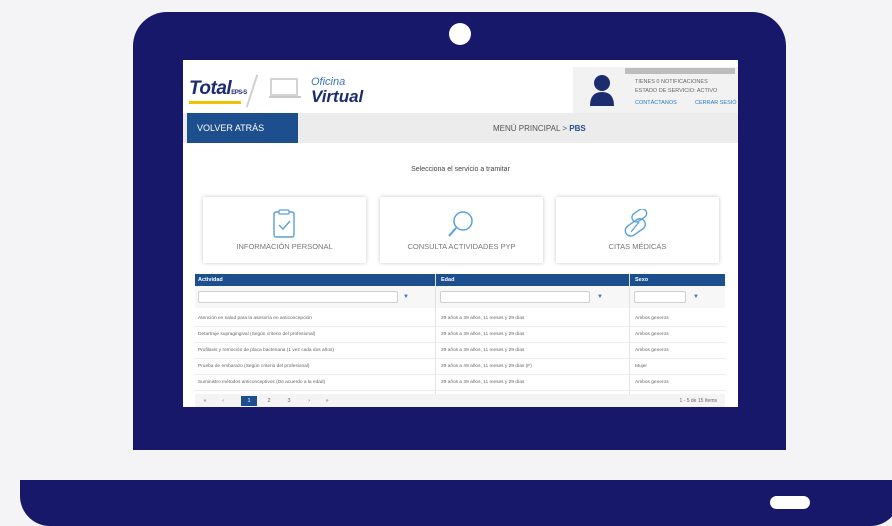 This screenshot has height=526, width=892. What do you see at coordinates (289, 401) in the screenshot?
I see `page-button-3: 3` at bounding box center [289, 401].